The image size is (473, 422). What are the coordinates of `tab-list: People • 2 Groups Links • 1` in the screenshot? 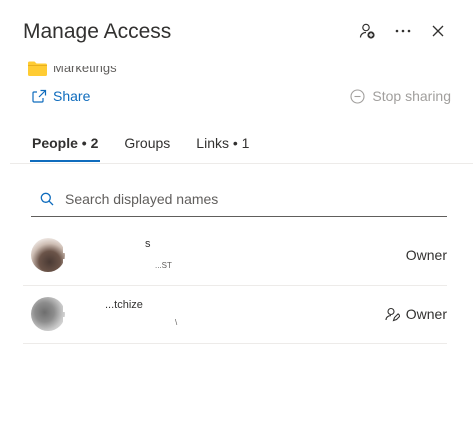 It's located at (143, 147).